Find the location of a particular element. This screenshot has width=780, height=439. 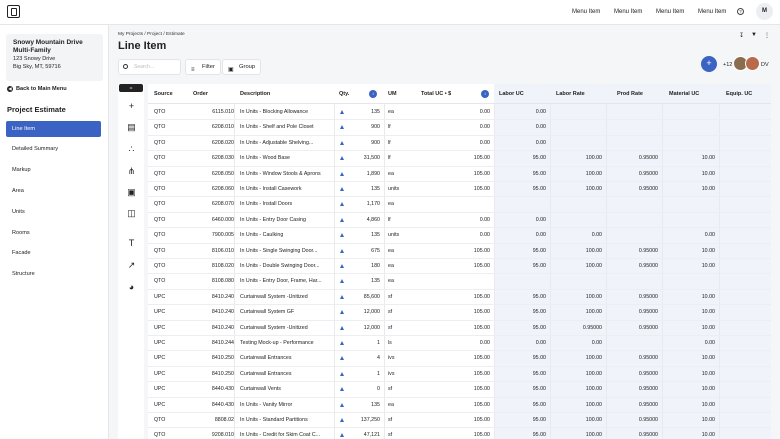

text-tool-icon: T is located at coordinates (131, 243).